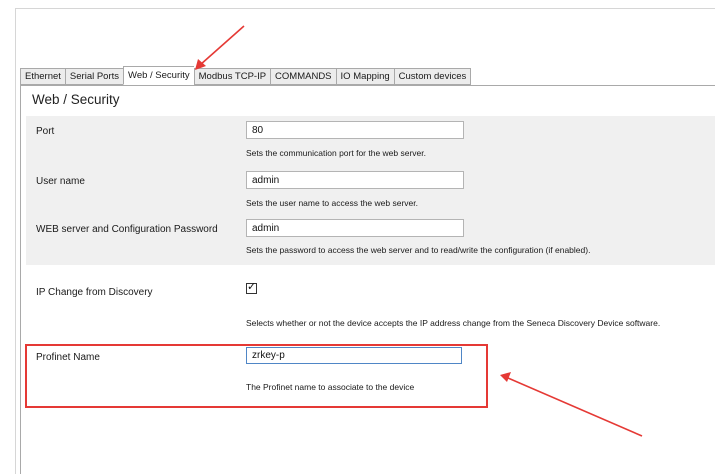  Describe the element at coordinates (158, 75) in the screenshot. I see `tab-web-security: Web / Security` at that location.